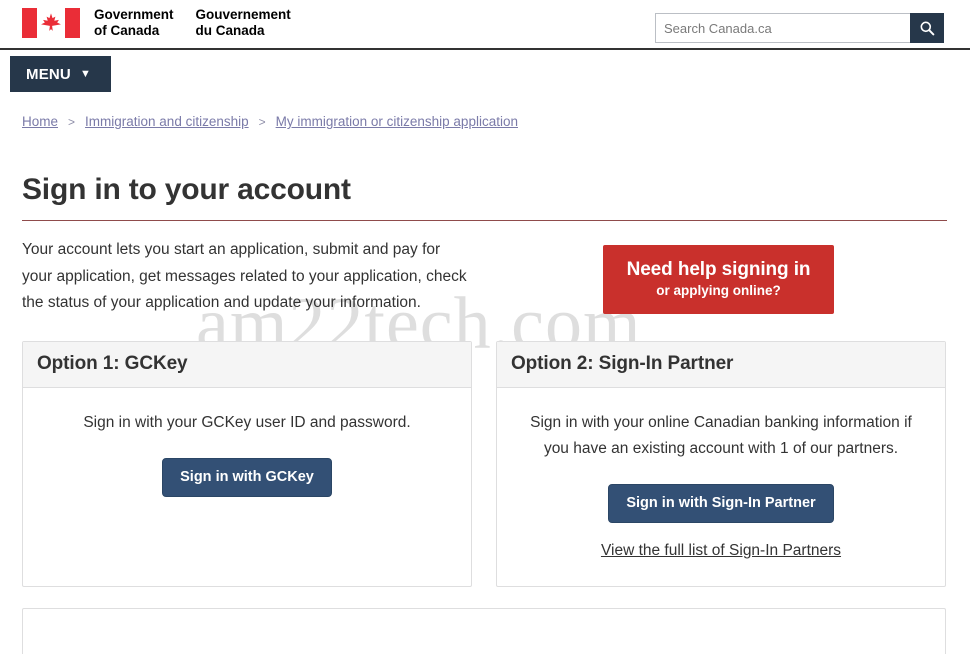 The image size is (970, 654). I want to click on panel-title-option-1: Option 1: GCKey, so click(112, 363).